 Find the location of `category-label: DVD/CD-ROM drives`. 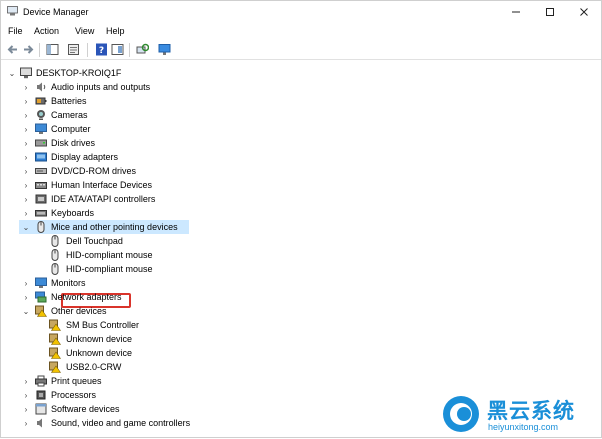

category-label: DVD/CD-ROM drives is located at coordinates (94, 171).